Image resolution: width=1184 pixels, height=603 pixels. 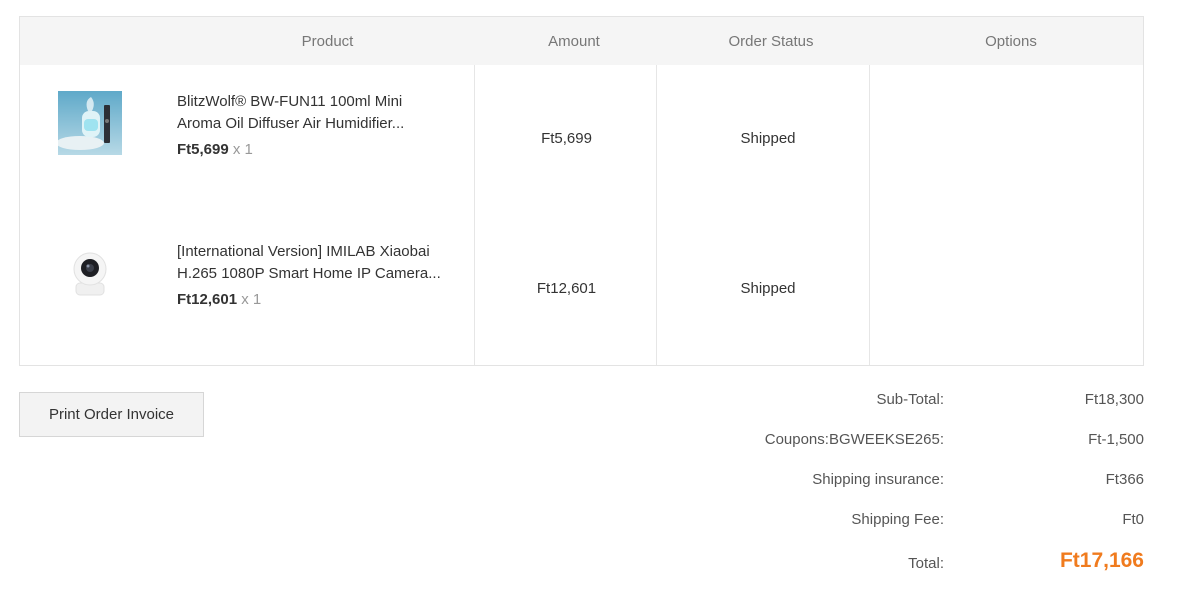 I want to click on humidifier-image, so click(x=89, y=123).